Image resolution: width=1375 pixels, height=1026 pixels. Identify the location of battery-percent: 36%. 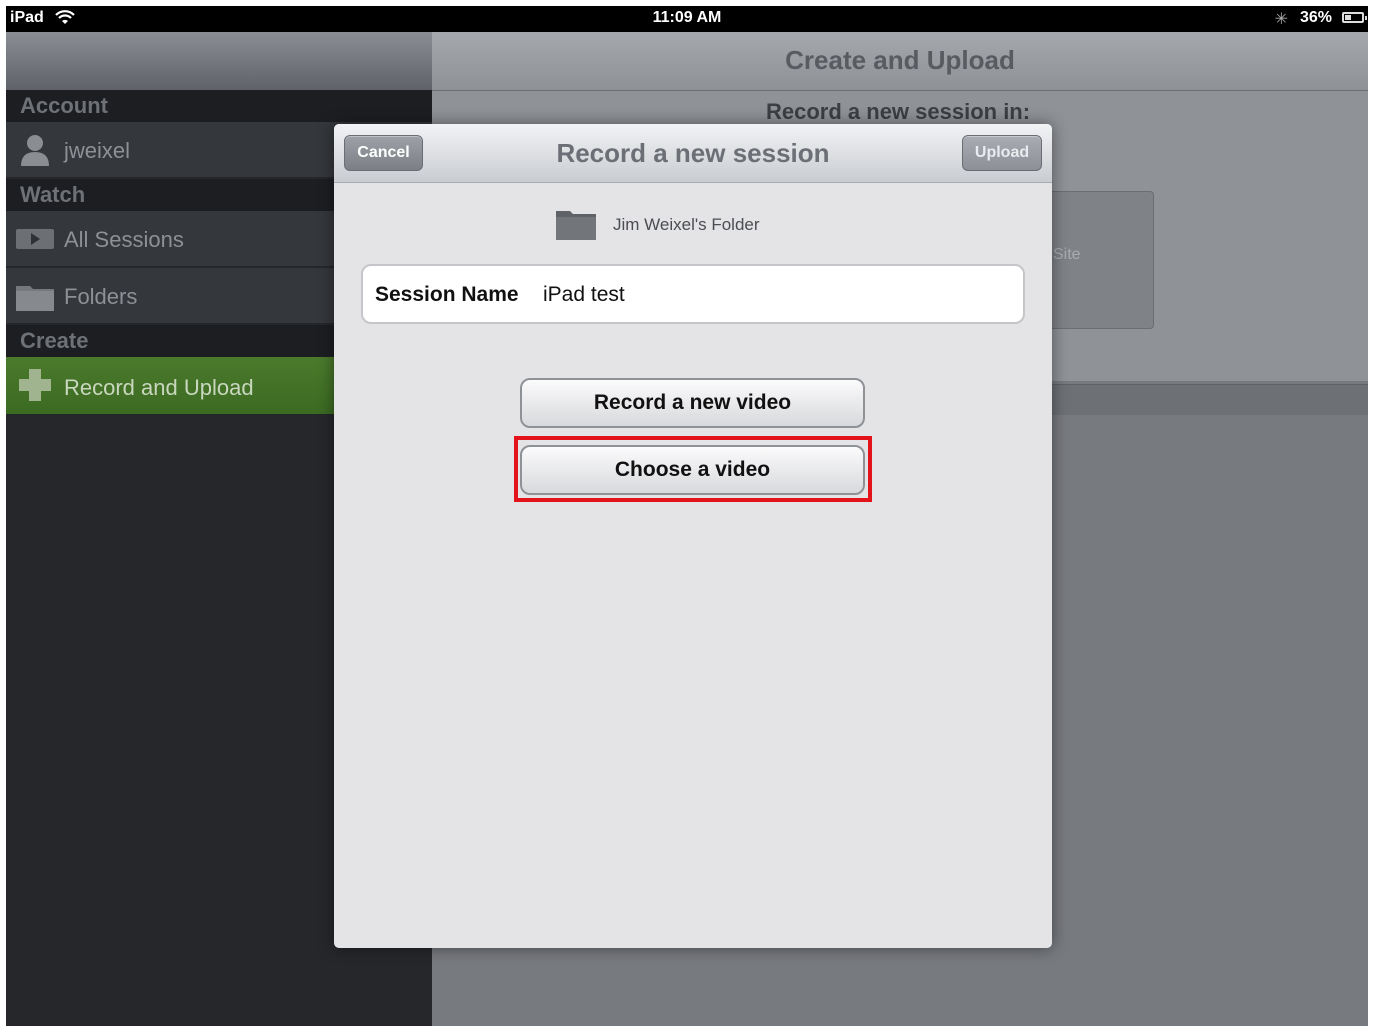
(1315, 17).